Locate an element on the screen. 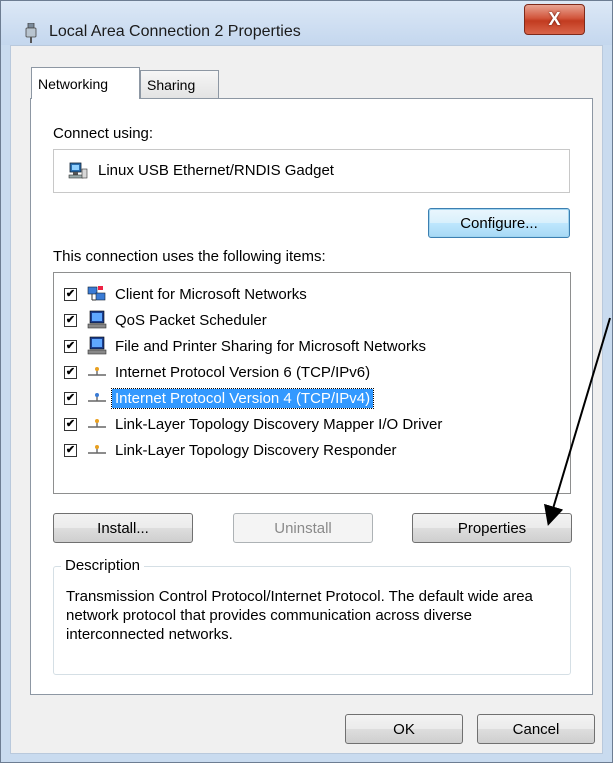  adapter-field: Linux USB Ethernet/RNDIS Gadget is located at coordinates (311, 171).